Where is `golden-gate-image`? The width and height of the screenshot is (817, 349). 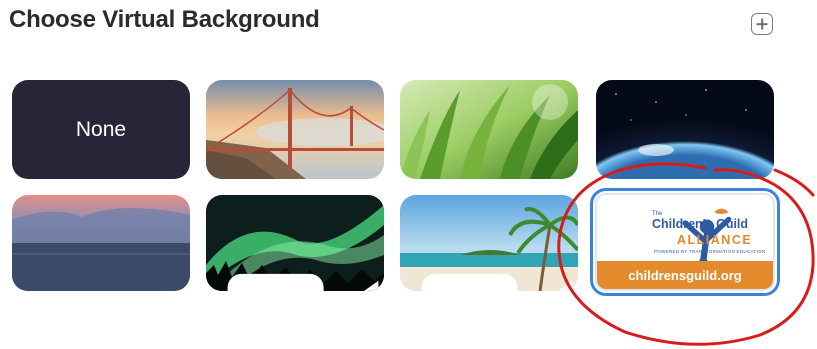 golden-gate-image is located at coordinates (295, 129).